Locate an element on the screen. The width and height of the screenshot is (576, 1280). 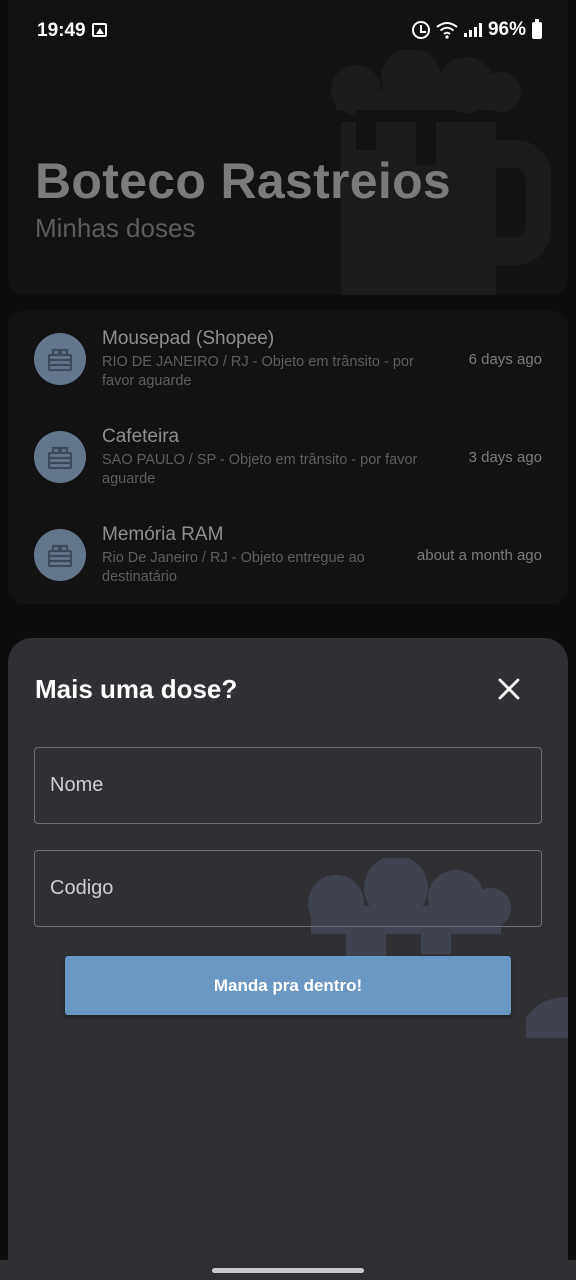
close-icon is located at coordinates (509, 689).